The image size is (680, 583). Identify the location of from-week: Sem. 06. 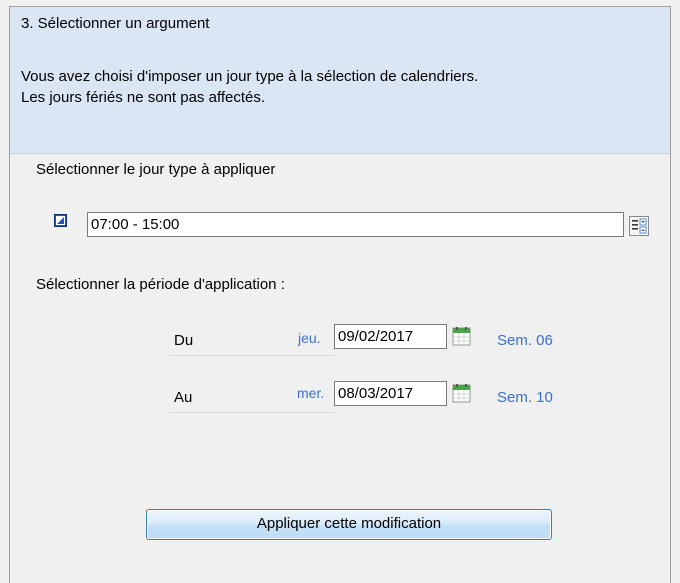
(525, 340).